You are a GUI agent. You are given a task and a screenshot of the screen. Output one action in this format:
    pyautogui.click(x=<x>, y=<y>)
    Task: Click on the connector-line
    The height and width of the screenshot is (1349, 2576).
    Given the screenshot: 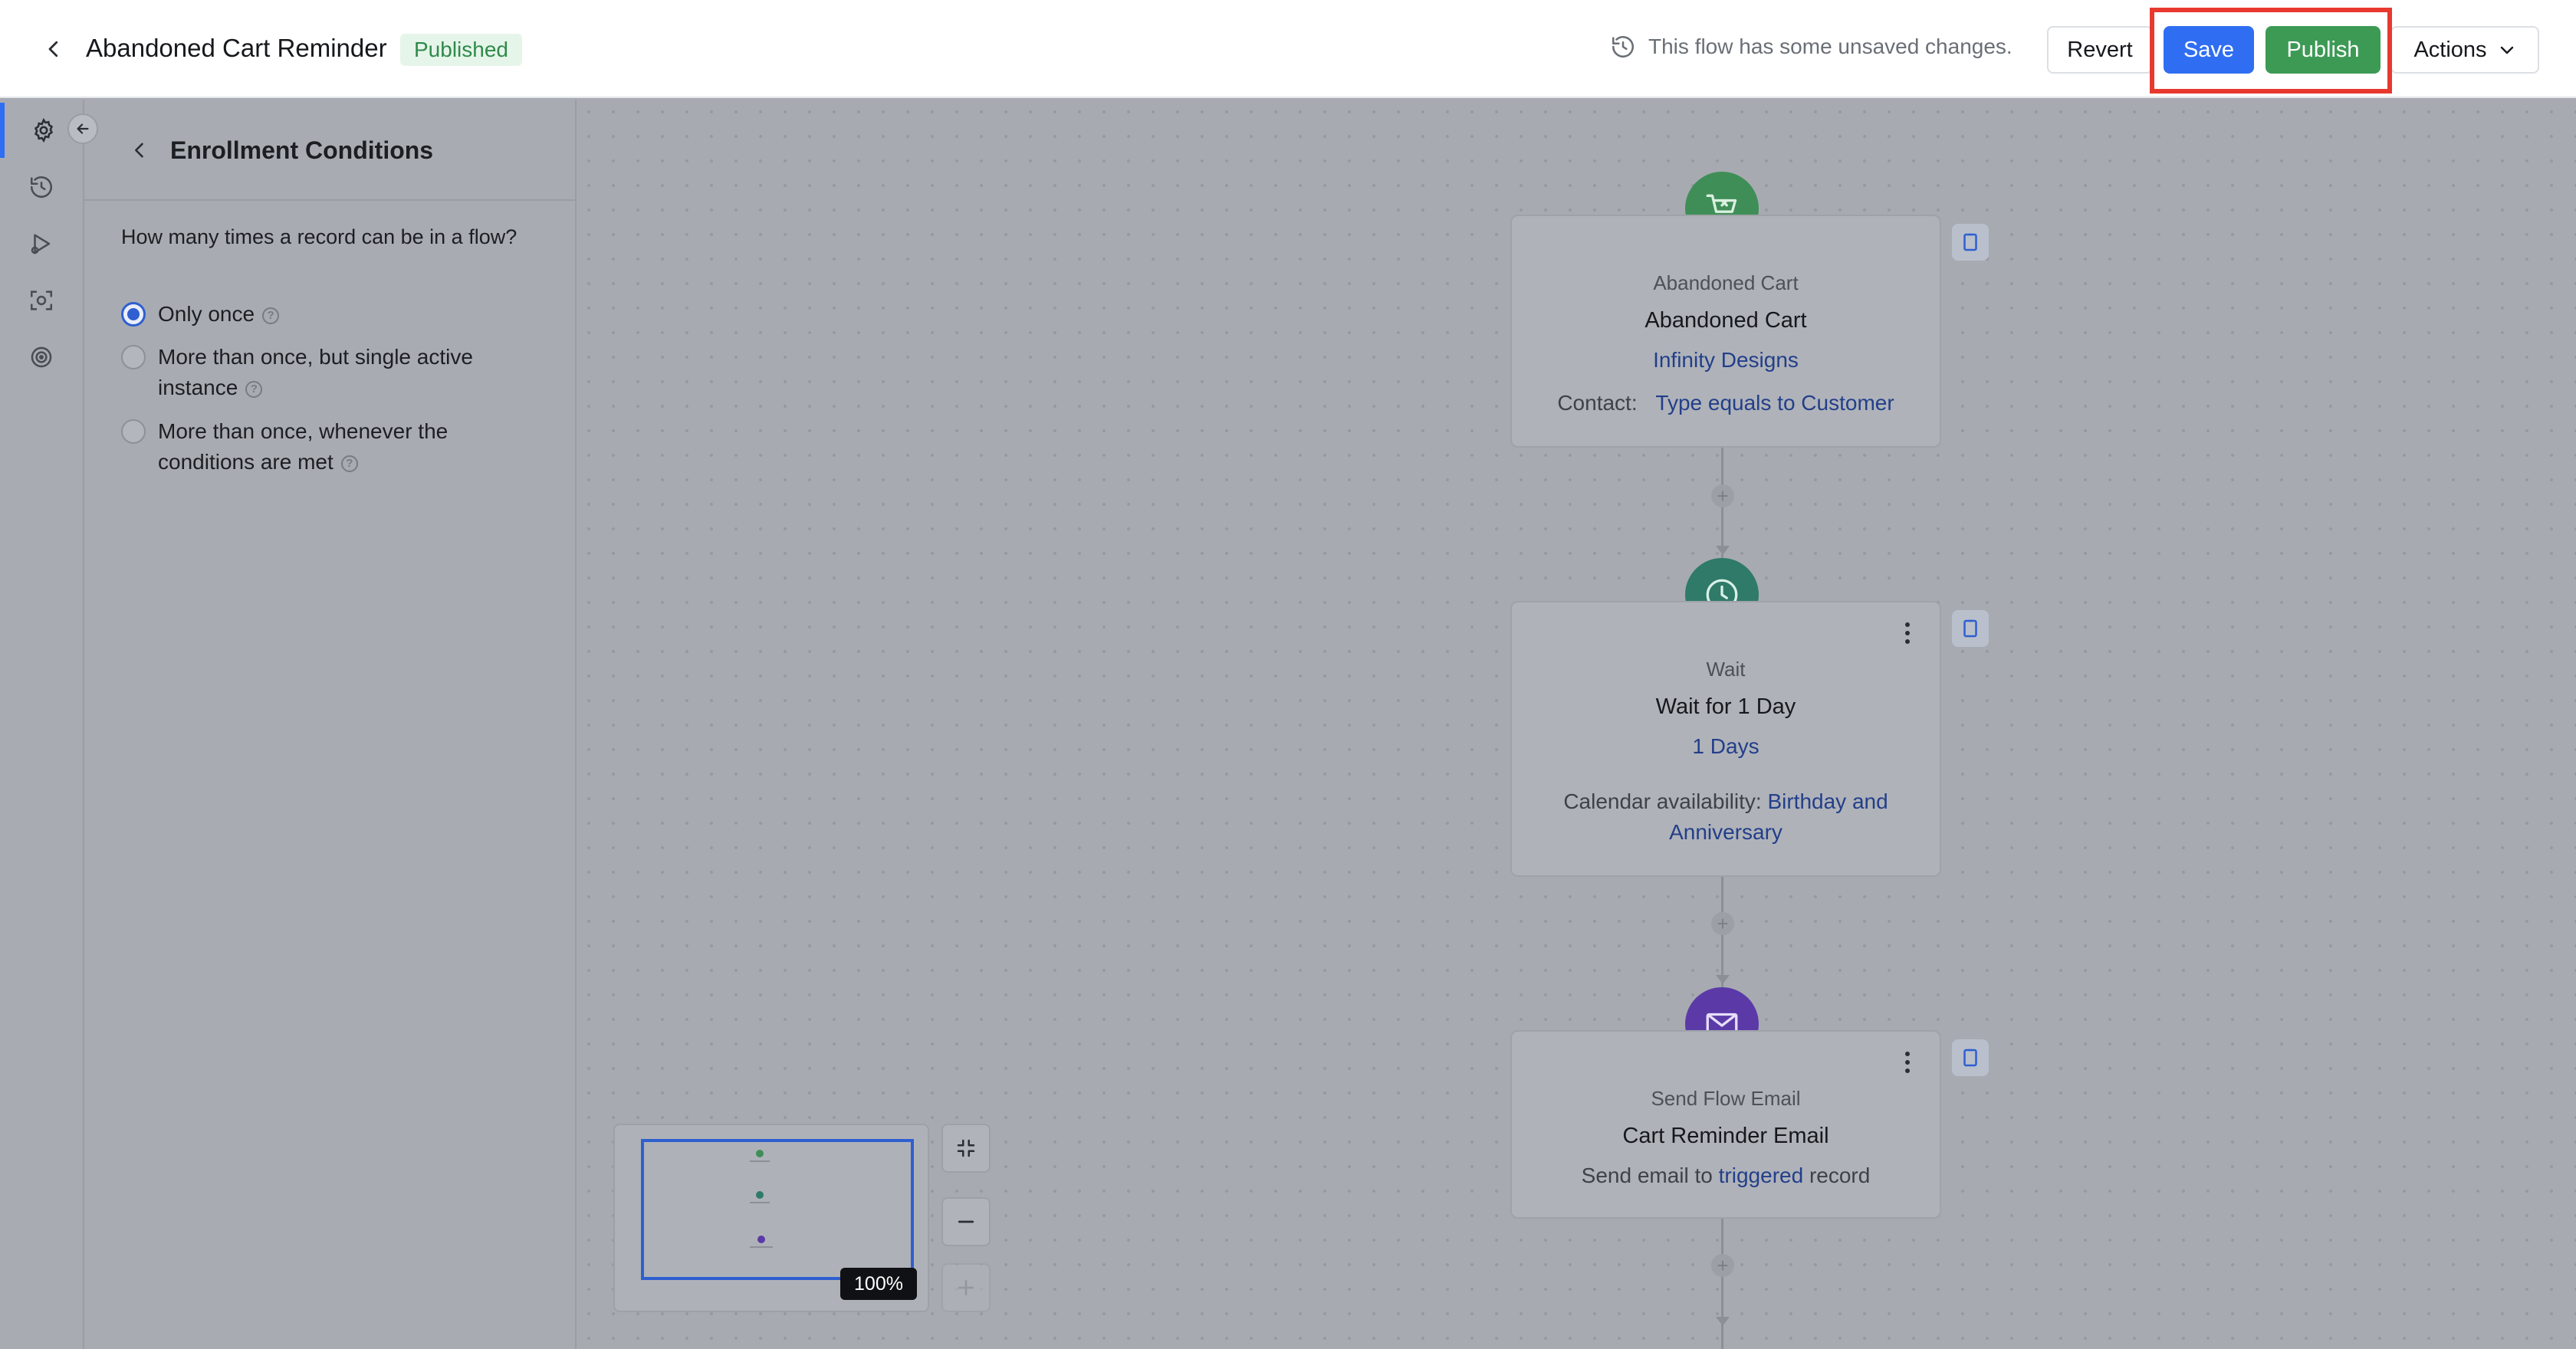 What is the action you would take?
    pyautogui.click(x=1722, y=1284)
    